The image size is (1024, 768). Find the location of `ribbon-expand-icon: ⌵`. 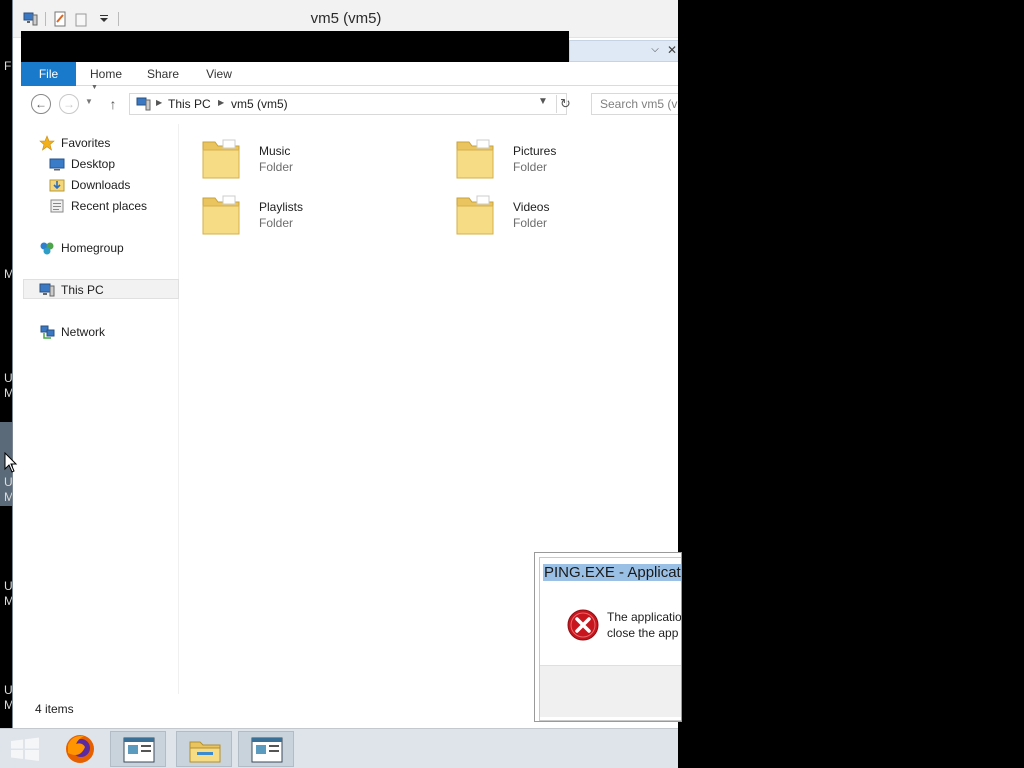

ribbon-expand-icon: ⌵ is located at coordinates (655, 50).